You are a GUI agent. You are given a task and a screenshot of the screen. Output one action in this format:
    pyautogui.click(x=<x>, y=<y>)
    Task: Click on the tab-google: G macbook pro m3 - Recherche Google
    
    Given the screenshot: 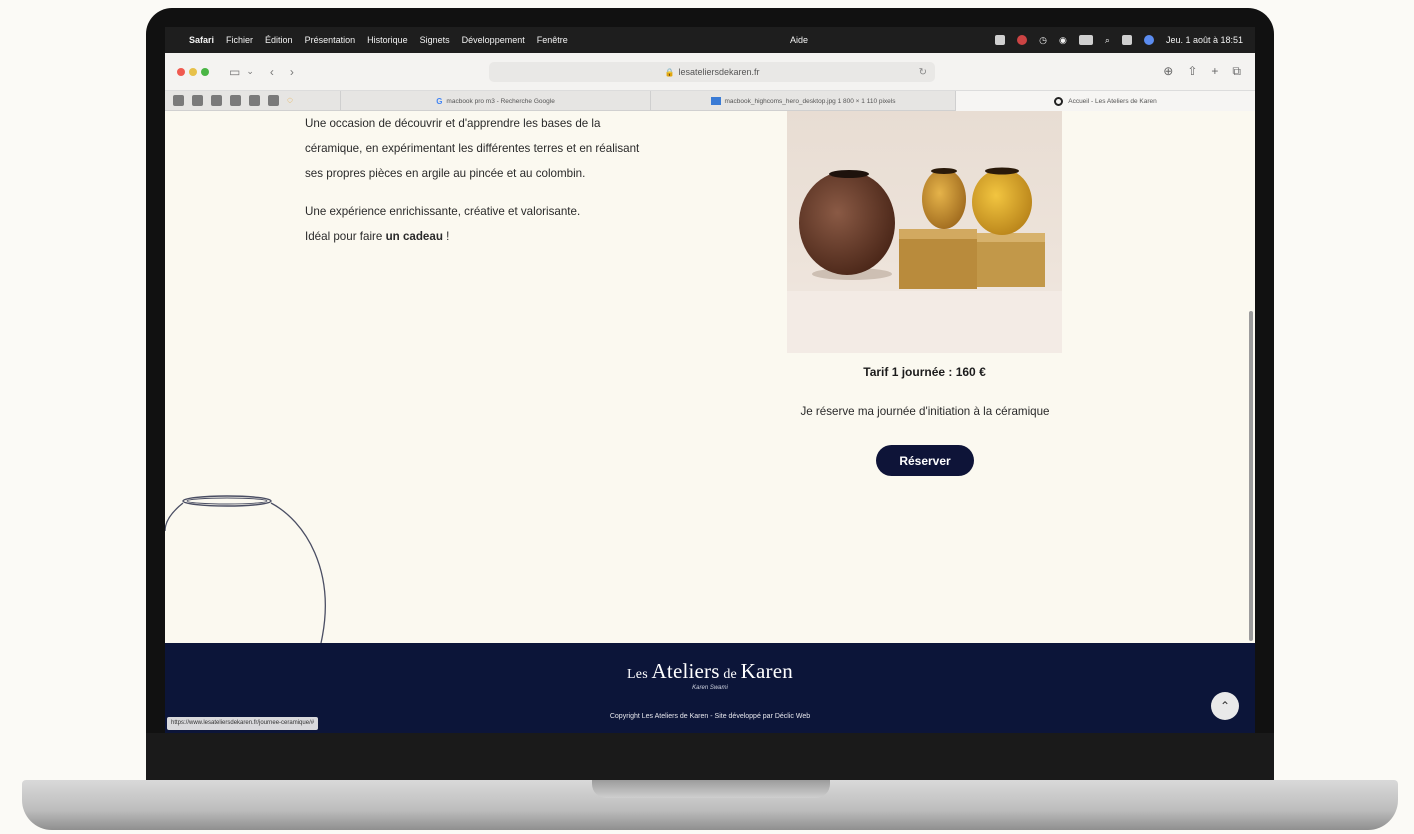 What is the action you would take?
    pyautogui.click(x=495, y=101)
    